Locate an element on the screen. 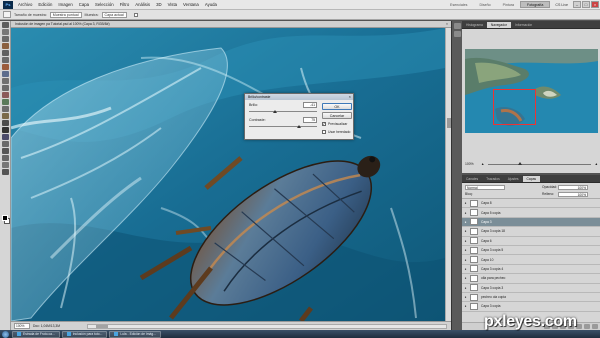 This screenshot has width=600, height=338. crop-tool-icon is located at coordinates (5, 53).